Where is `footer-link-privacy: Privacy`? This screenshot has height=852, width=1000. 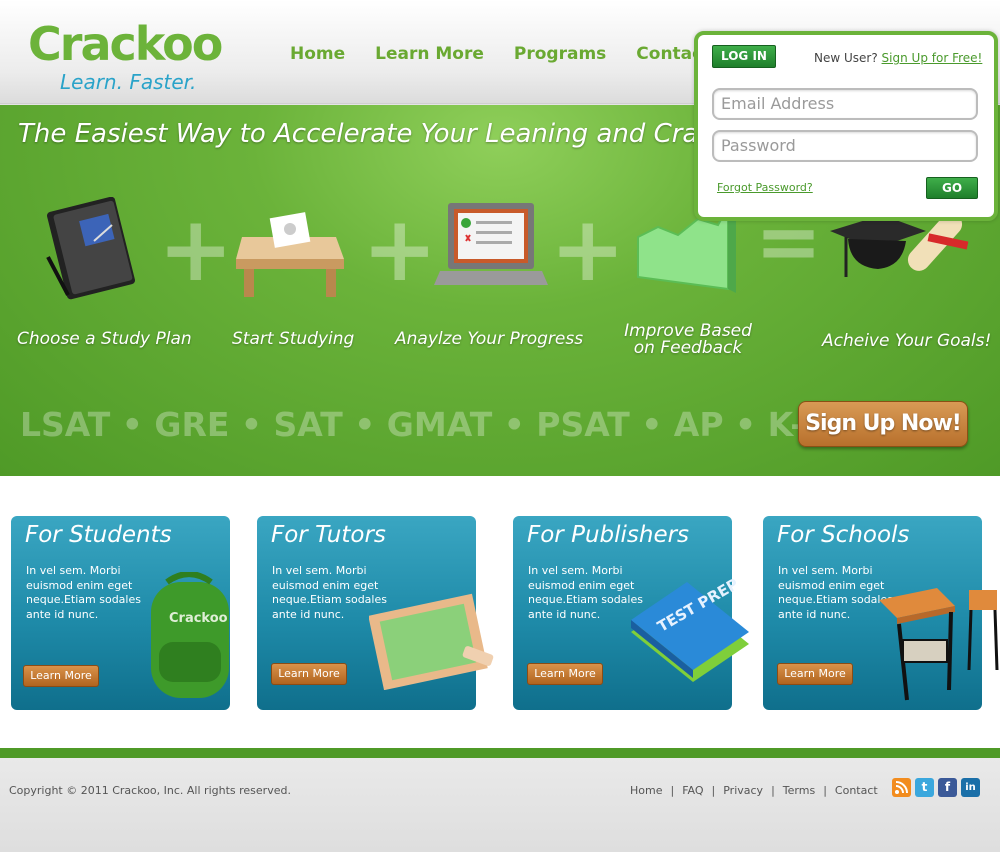 footer-link-privacy: Privacy is located at coordinates (743, 790).